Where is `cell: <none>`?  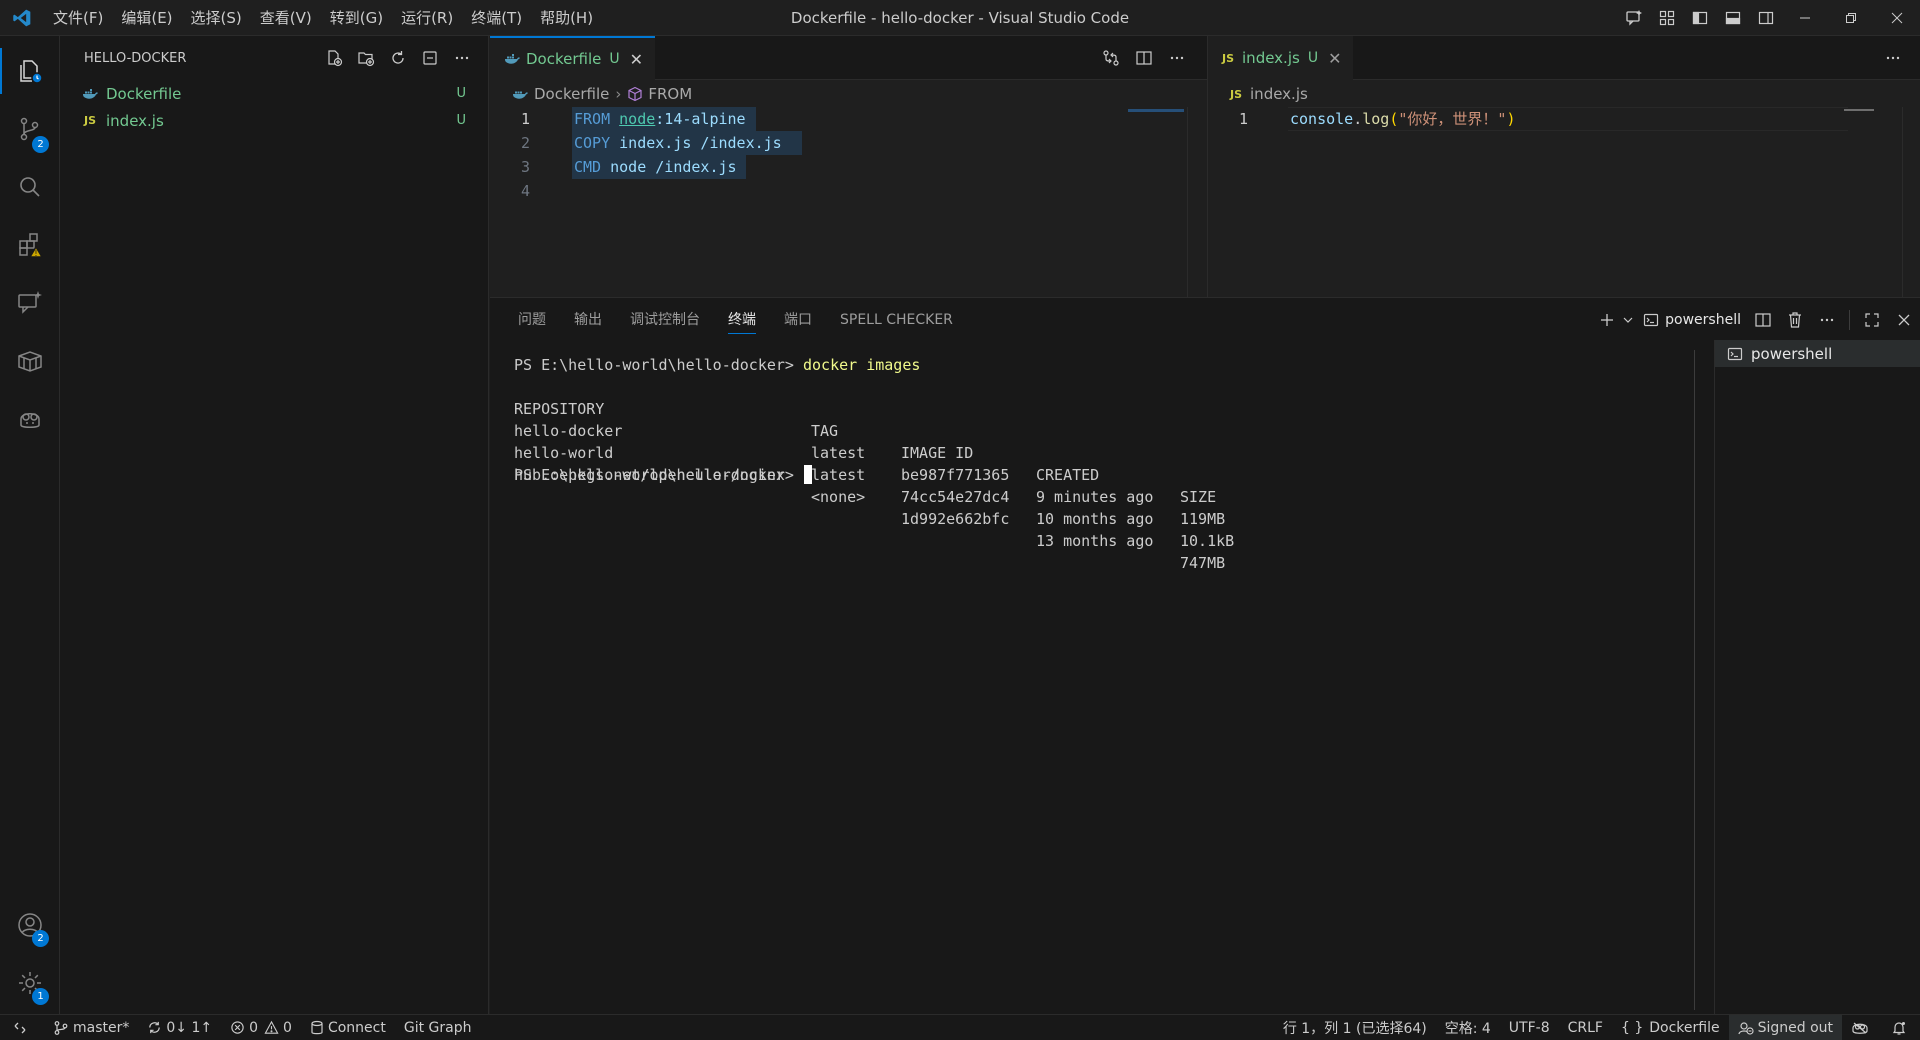
cell: <none> is located at coordinates (838, 497).